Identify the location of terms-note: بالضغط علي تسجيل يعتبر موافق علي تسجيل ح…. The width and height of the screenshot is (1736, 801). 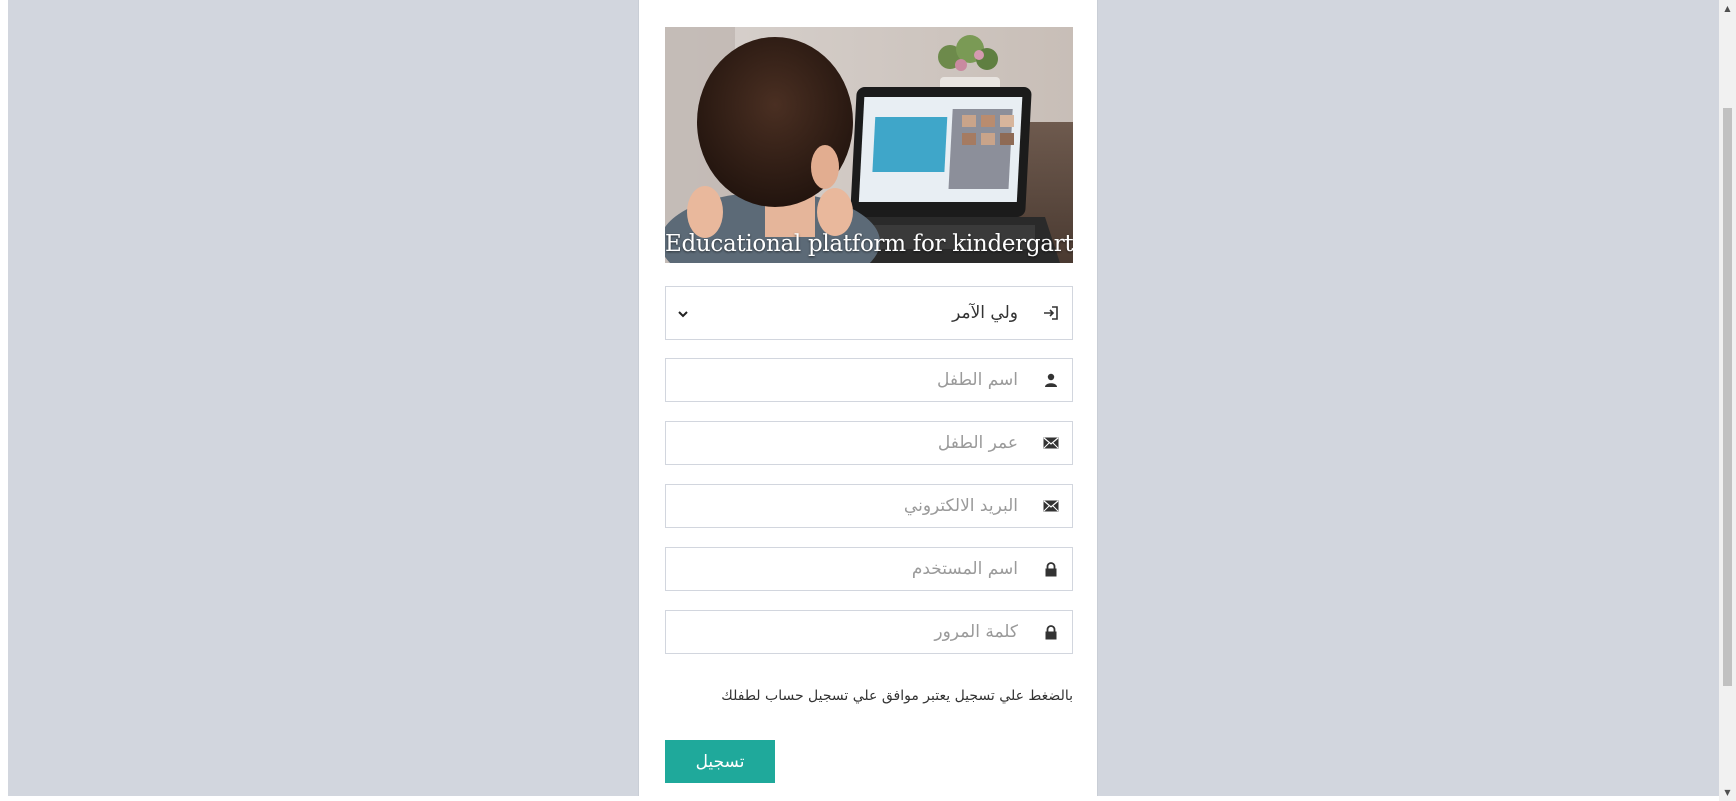
(897, 696).